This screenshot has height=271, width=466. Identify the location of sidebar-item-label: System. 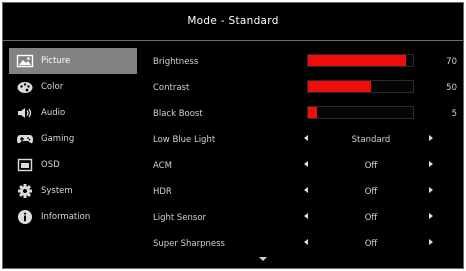
(57, 191).